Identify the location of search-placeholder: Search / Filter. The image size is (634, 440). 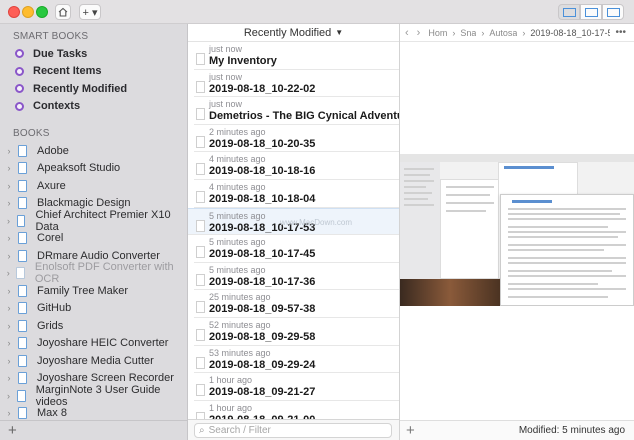
(239, 430).